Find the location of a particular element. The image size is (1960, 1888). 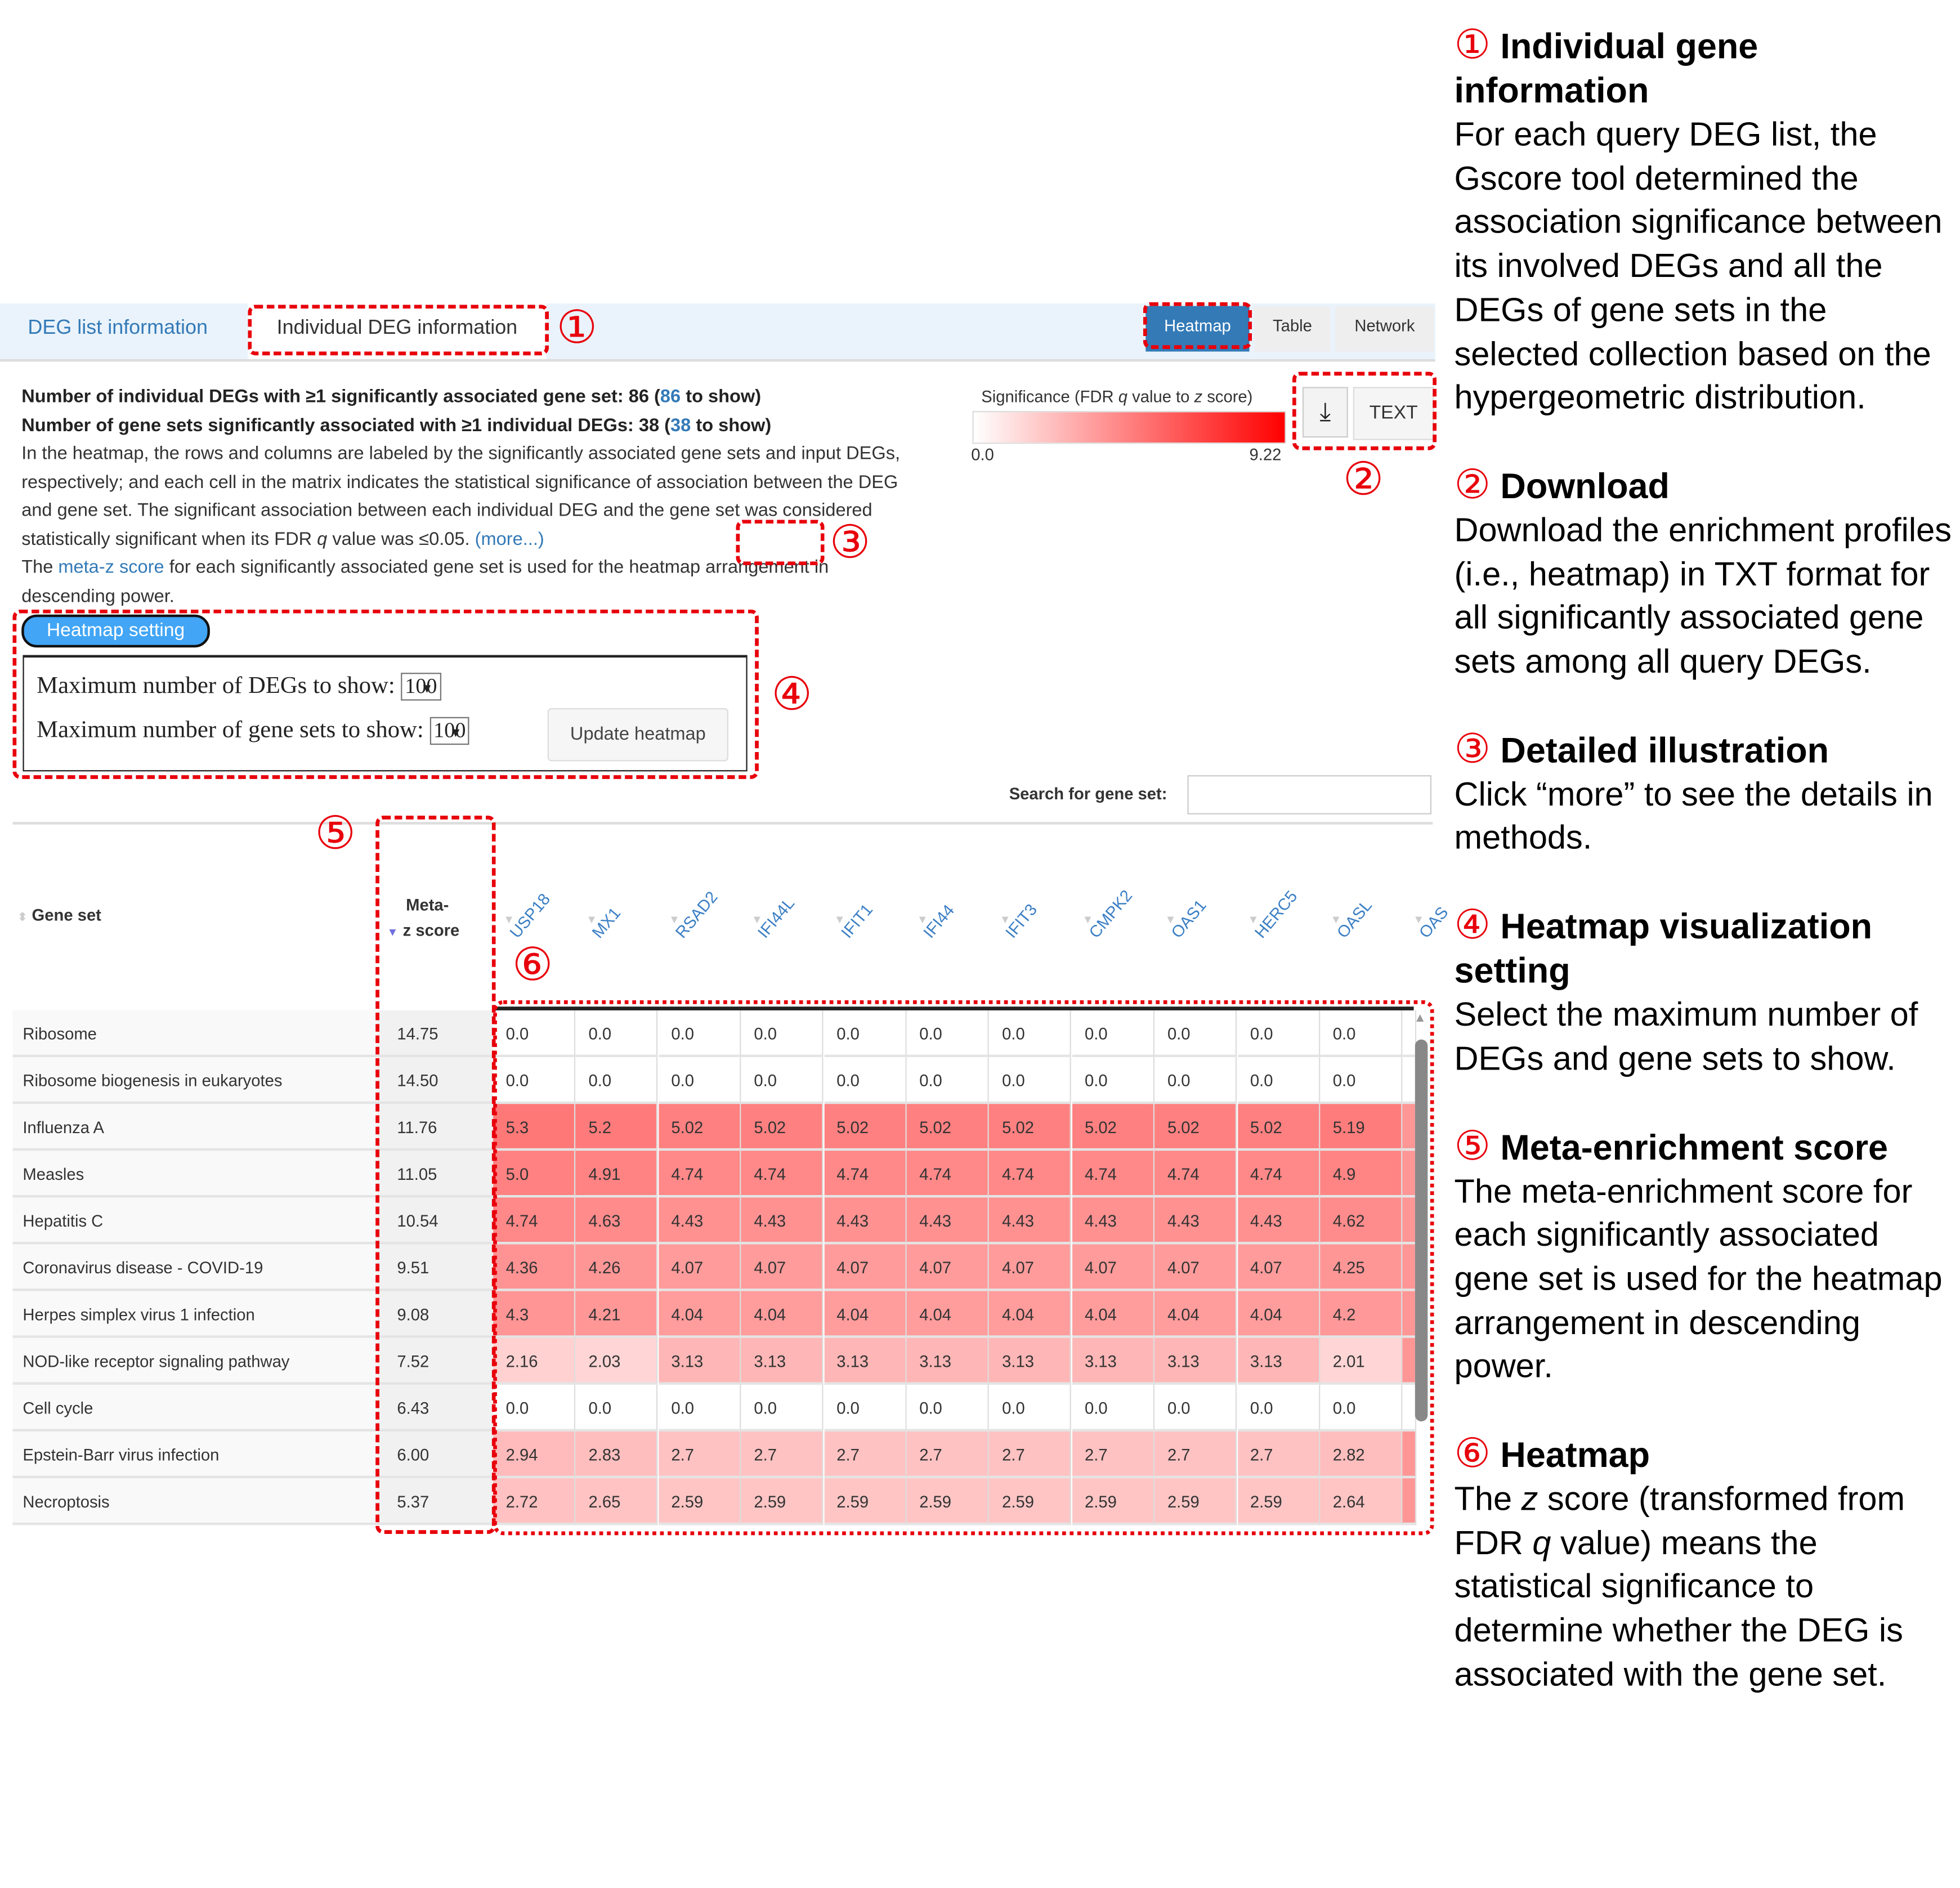

row-label: Coronavirus disease - COVID-19 is located at coordinates (195, 1267).